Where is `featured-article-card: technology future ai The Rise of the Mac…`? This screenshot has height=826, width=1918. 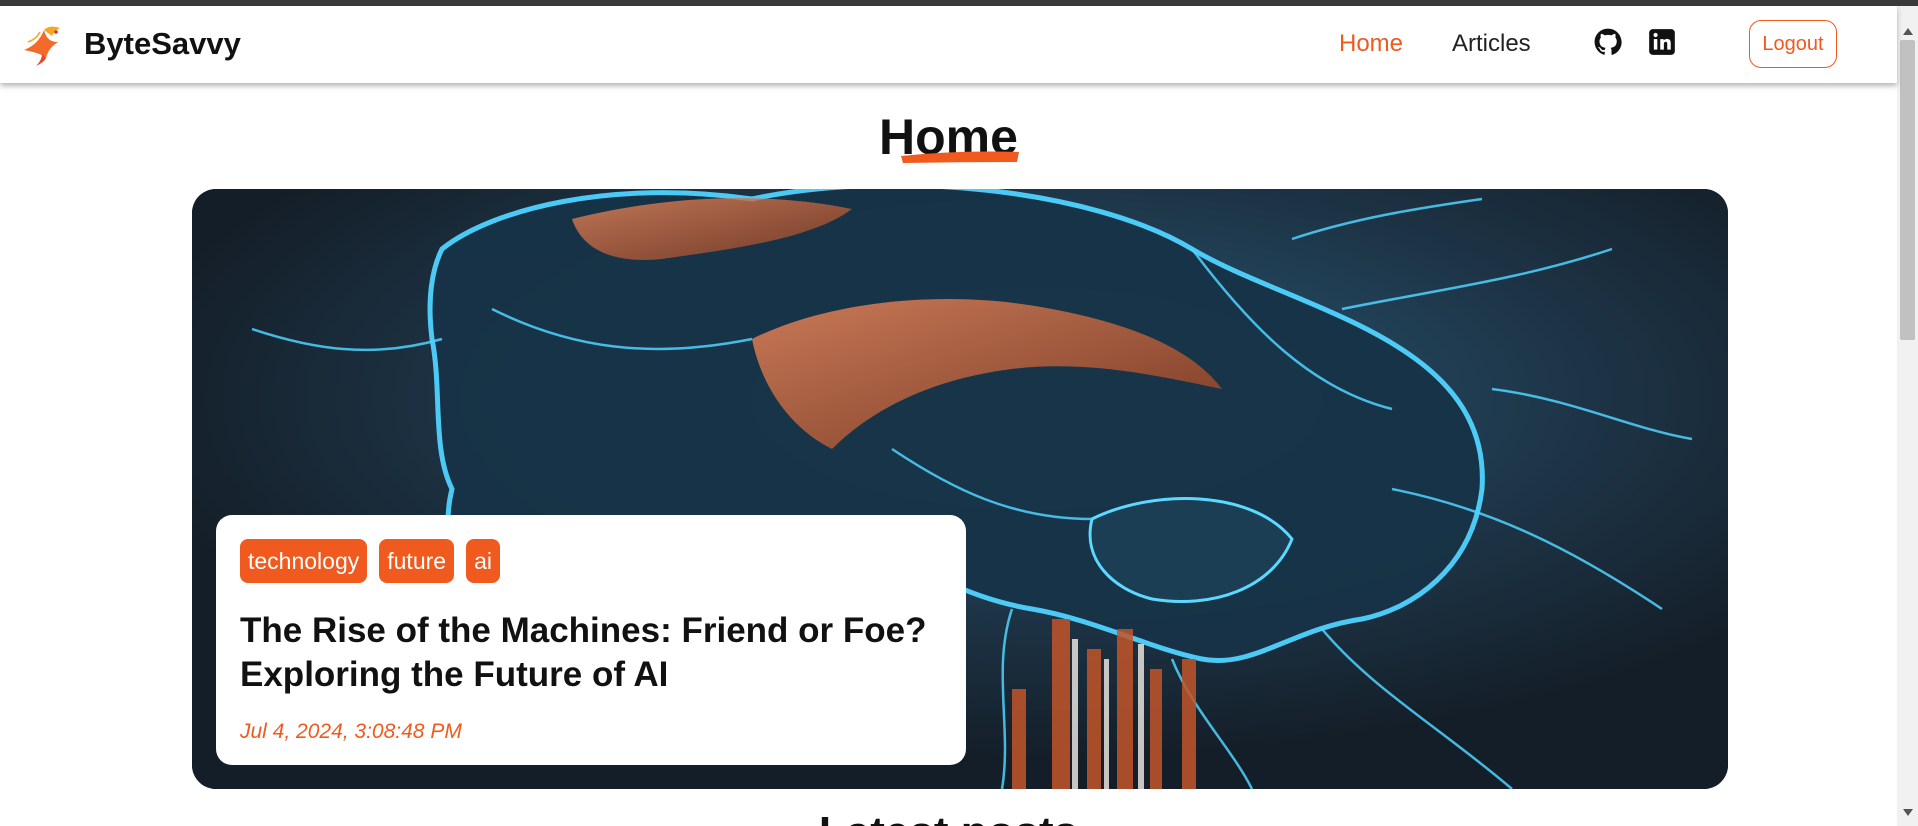 featured-article-card: technology future ai The Rise of the Mac… is located at coordinates (591, 640).